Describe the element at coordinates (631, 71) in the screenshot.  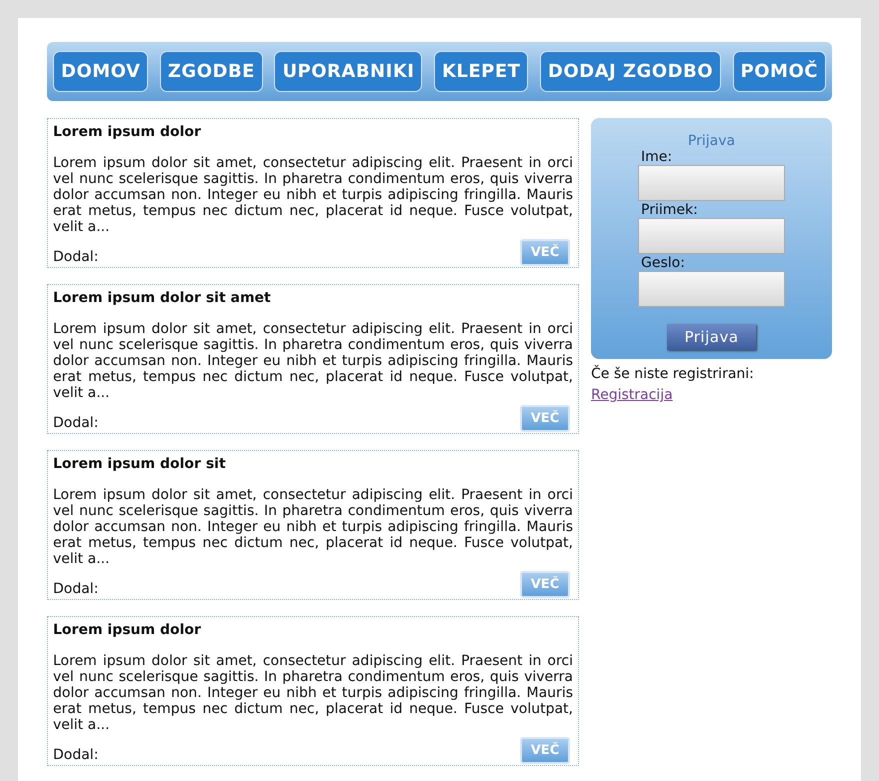
I see `nav-button: DODAJ ZGODBO` at that location.